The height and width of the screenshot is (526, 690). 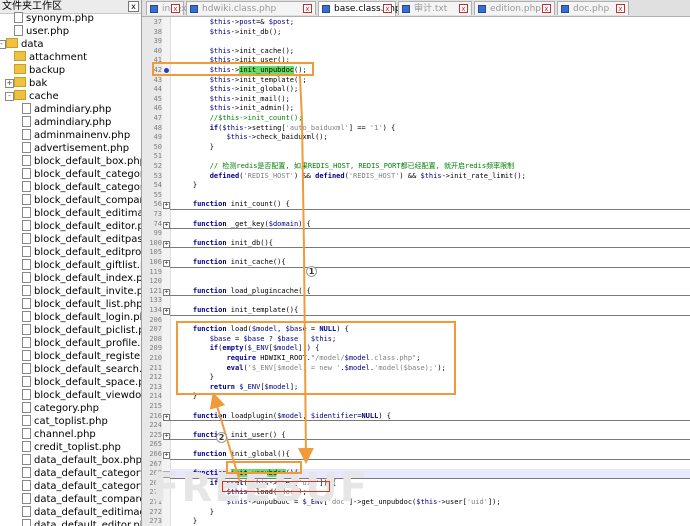 I want to click on code-line: $this->init_mail();, so click(x=233, y=100).